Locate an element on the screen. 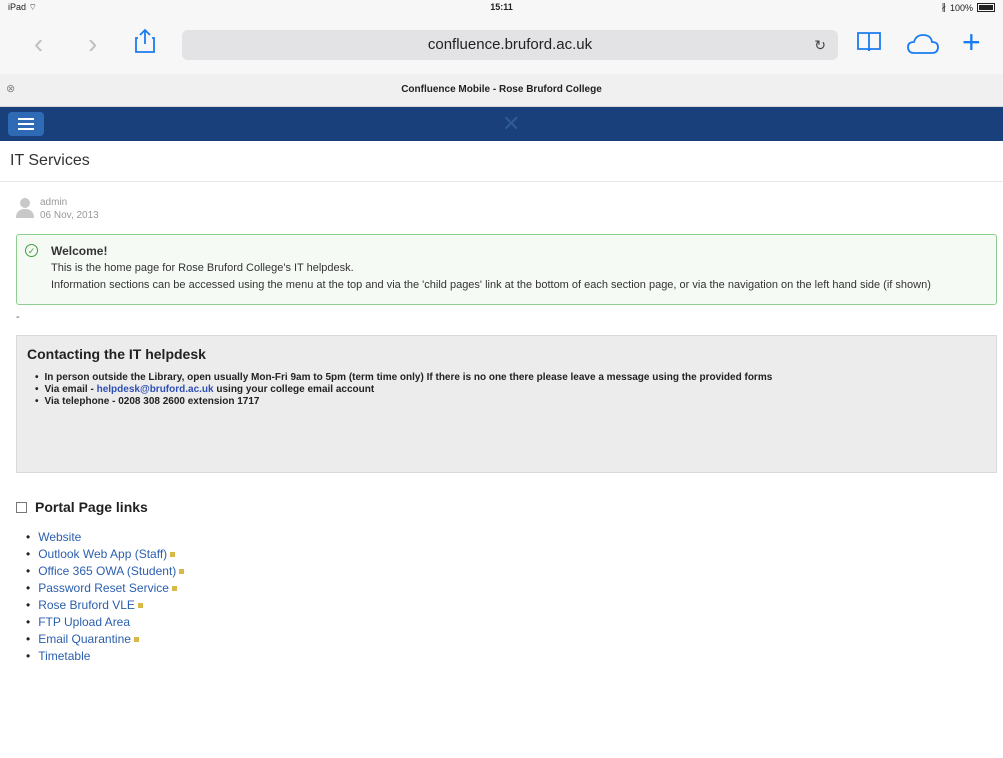 The width and height of the screenshot is (1003, 758). contact-title: Contacting the IT helpdesk is located at coordinates (116, 354).